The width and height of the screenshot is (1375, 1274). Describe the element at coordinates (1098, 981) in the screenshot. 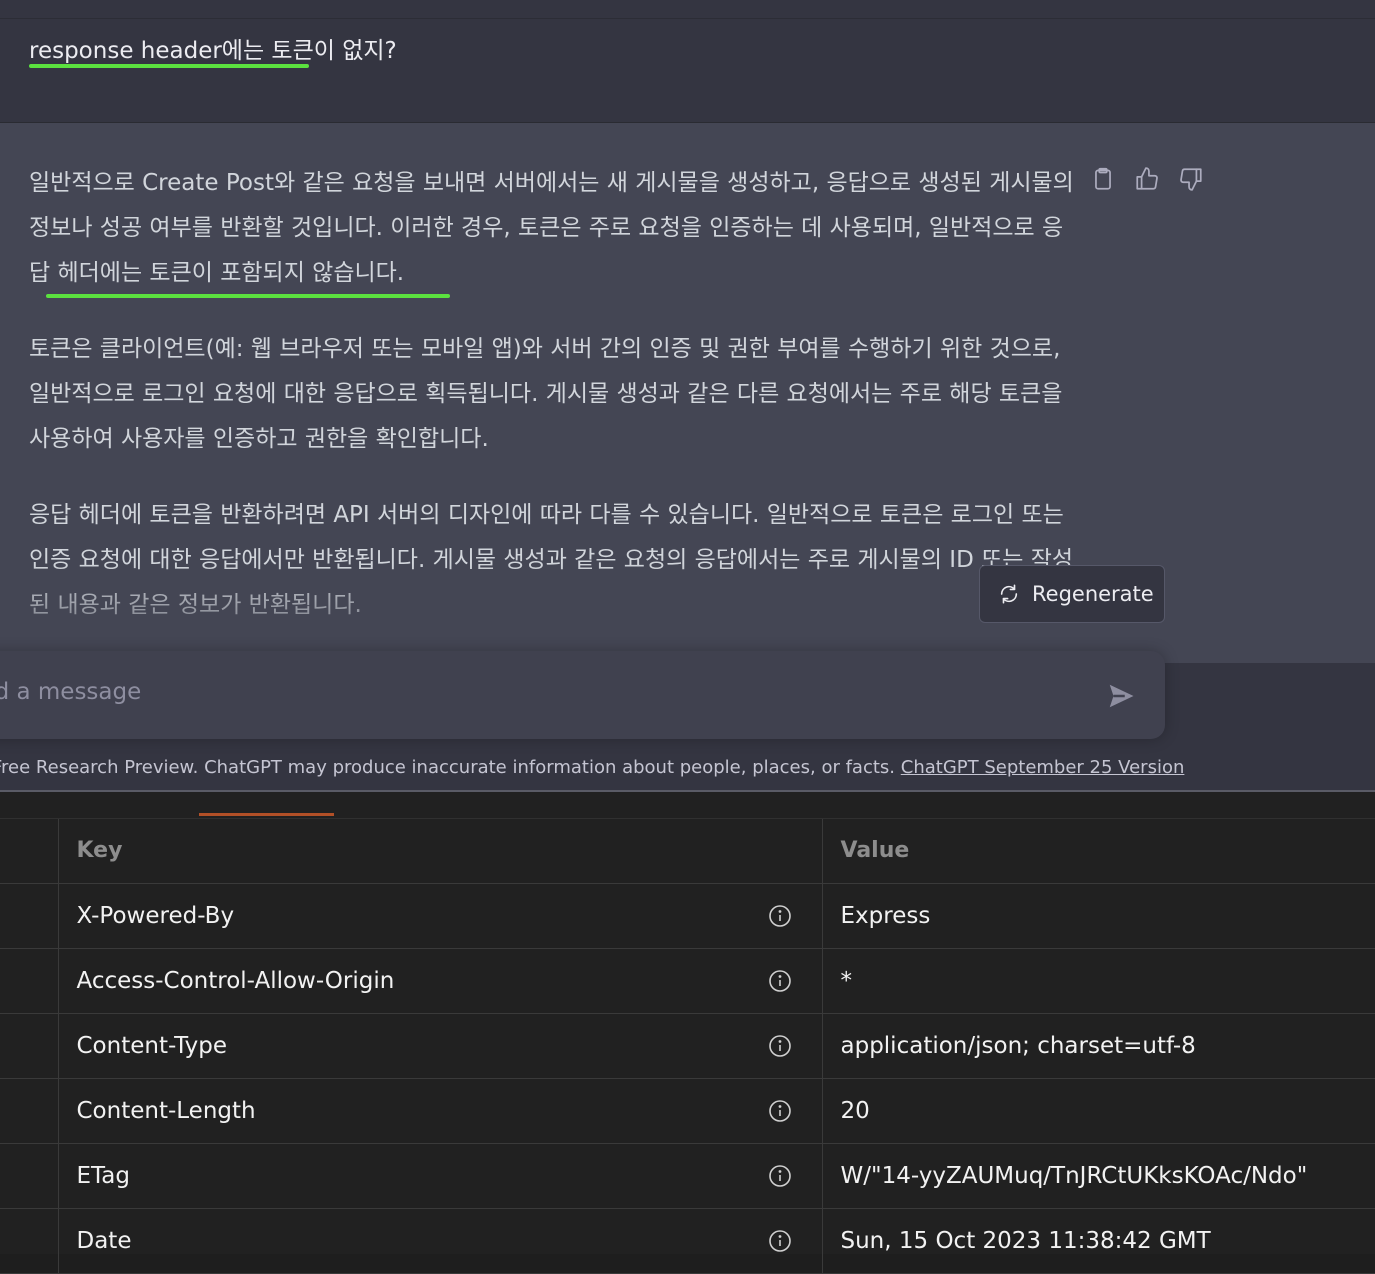

I see `header-value: *` at that location.